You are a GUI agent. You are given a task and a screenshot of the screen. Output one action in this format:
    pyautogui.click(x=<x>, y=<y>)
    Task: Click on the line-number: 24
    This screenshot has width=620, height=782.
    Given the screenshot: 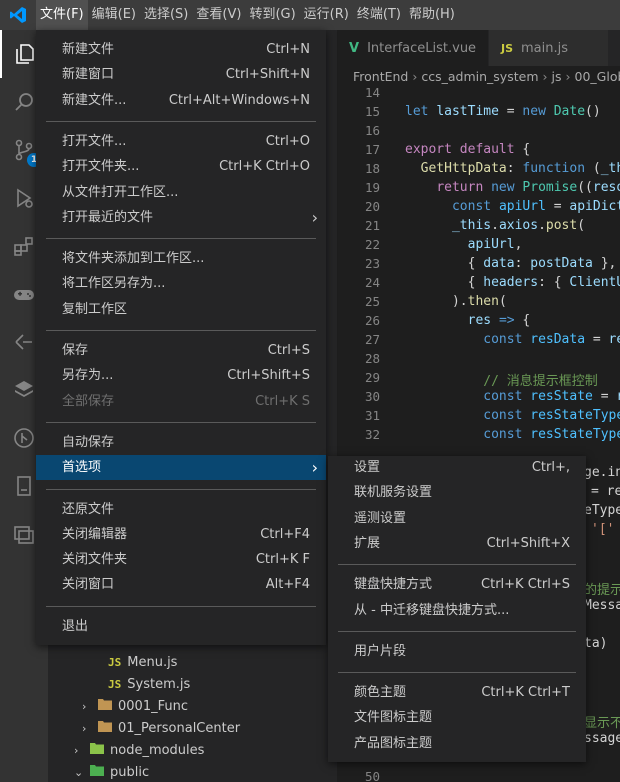 What is the action you would take?
    pyautogui.click(x=372, y=282)
    